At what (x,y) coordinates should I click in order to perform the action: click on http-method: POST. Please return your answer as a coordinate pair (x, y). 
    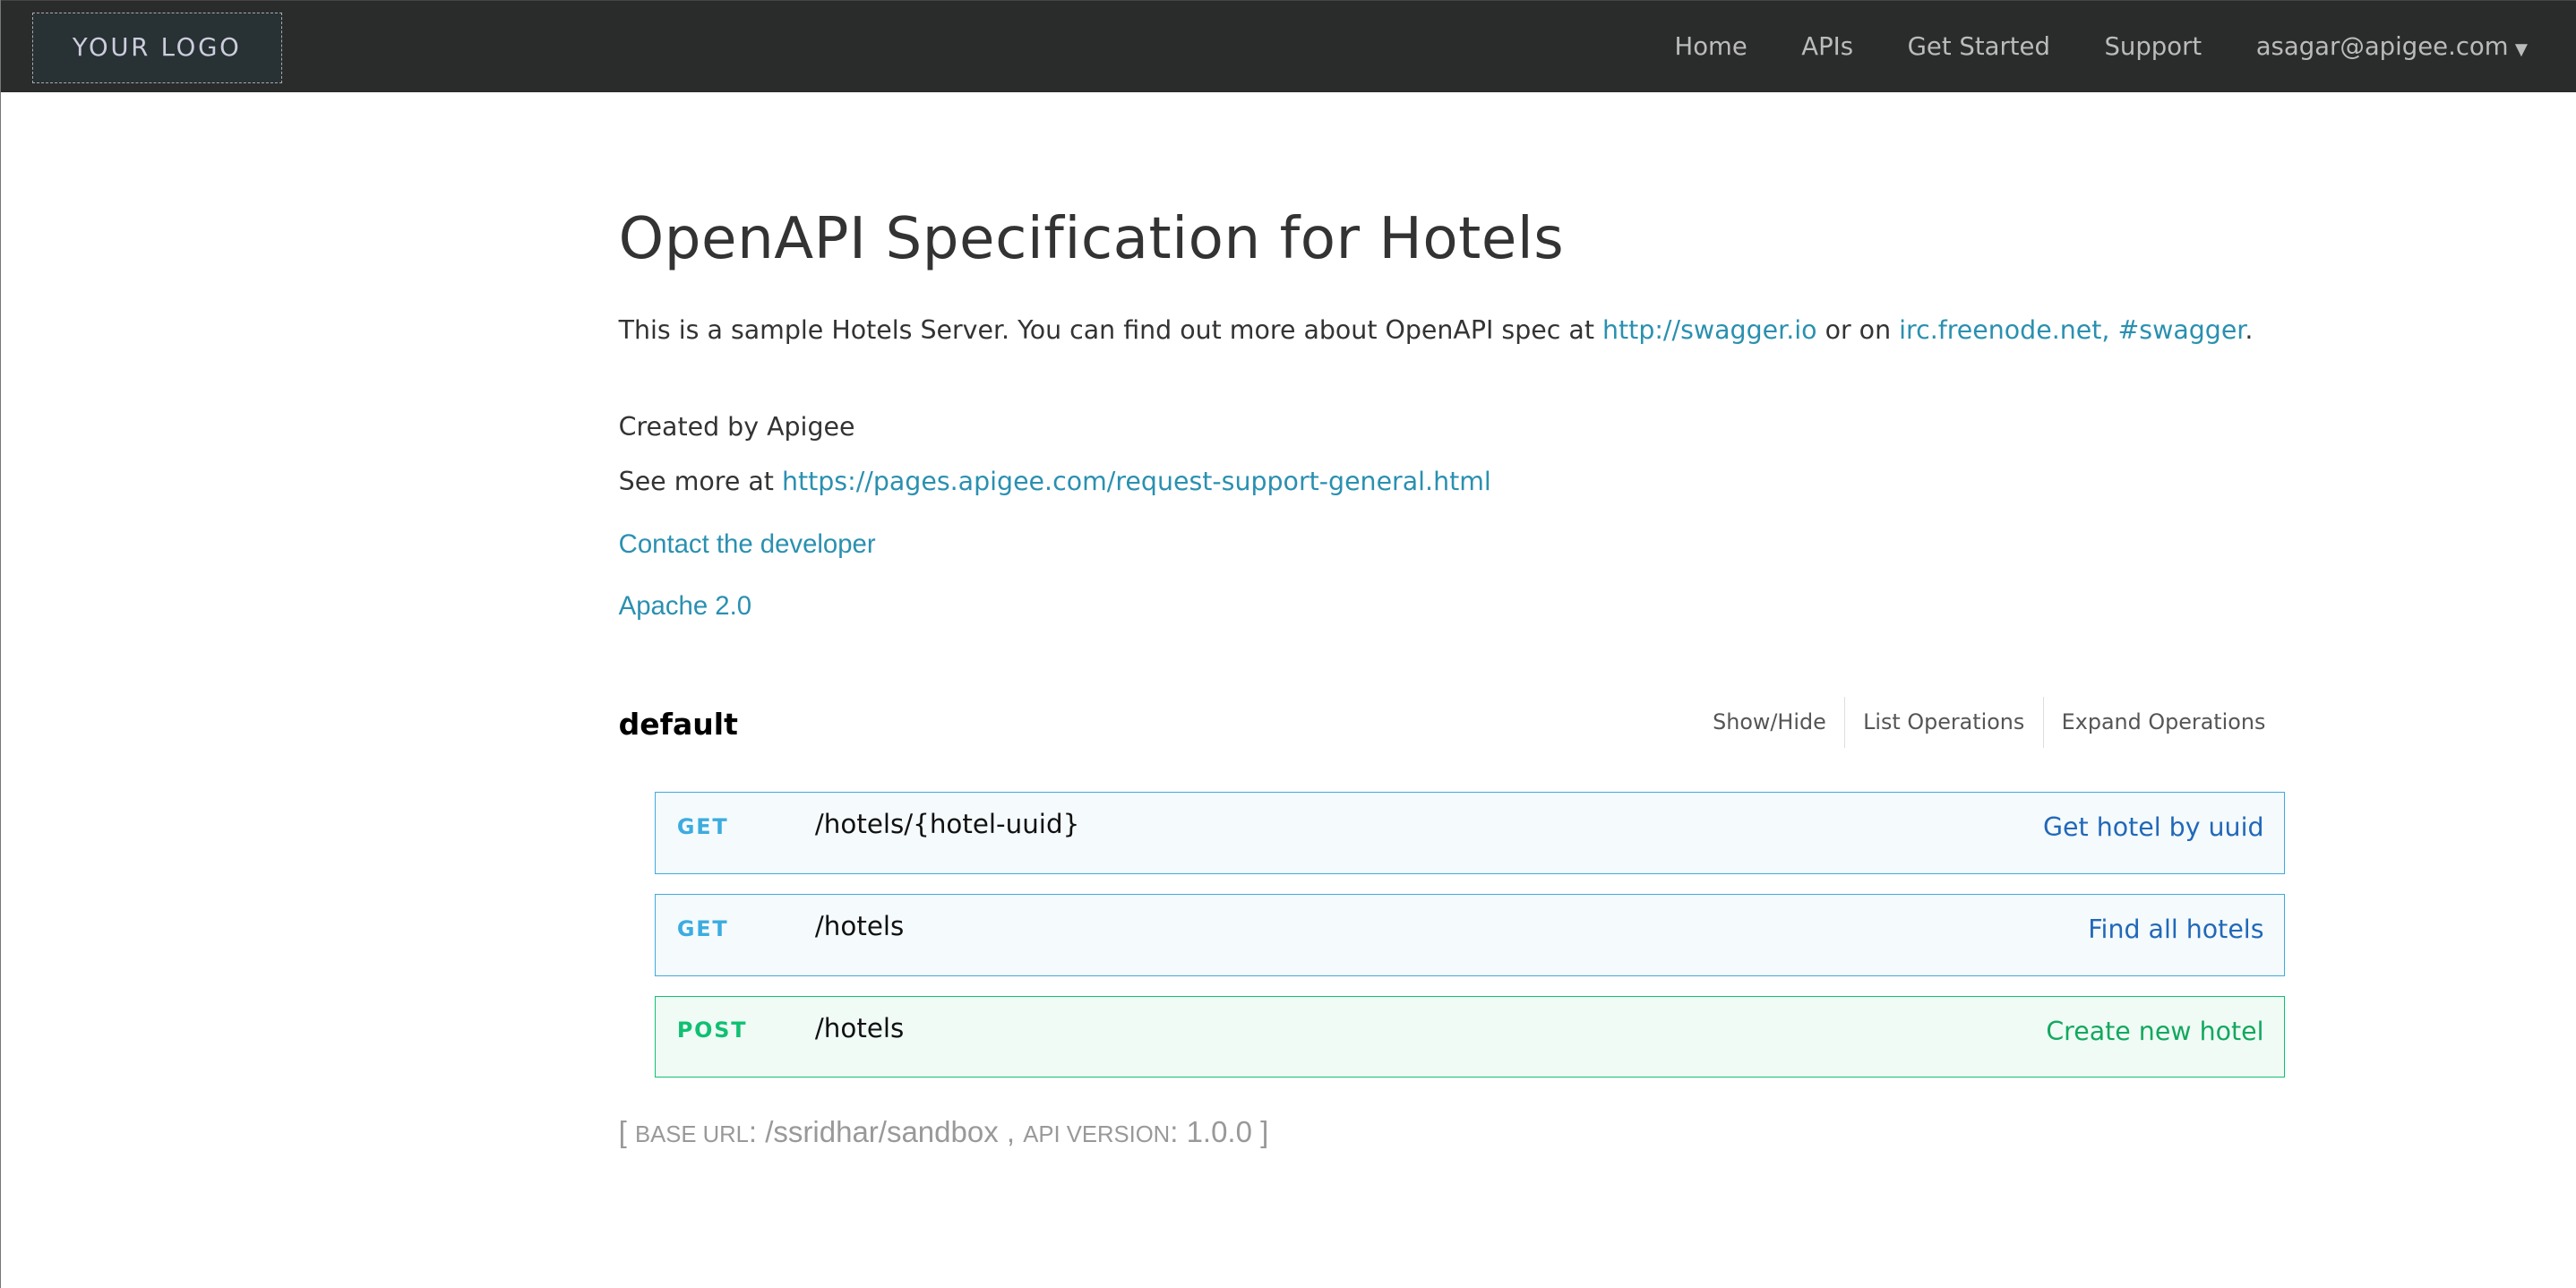
    Looking at the image, I should click on (712, 1030).